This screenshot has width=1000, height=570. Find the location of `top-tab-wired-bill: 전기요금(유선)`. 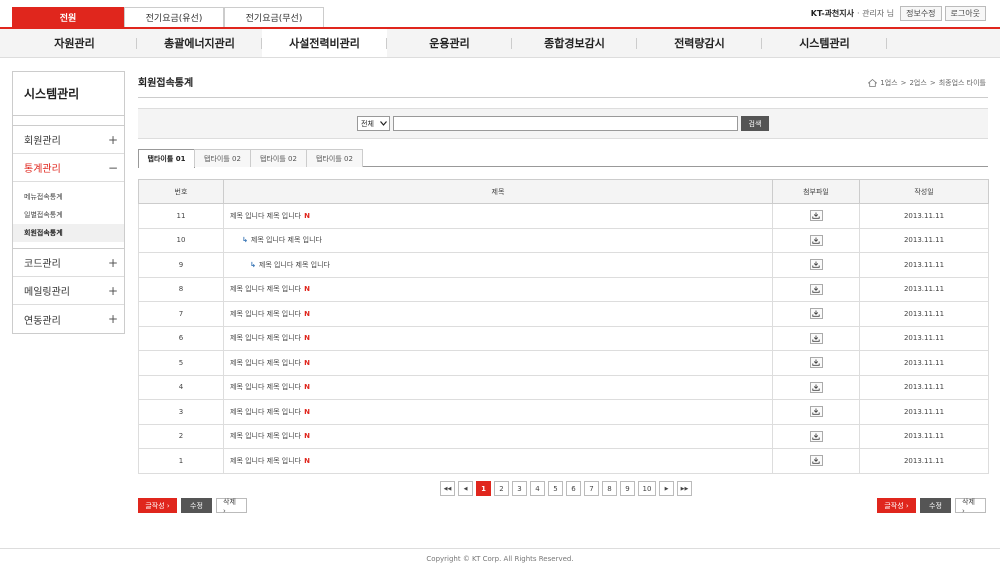

top-tab-wired-bill: 전기요금(유선) is located at coordinates (174, 17).